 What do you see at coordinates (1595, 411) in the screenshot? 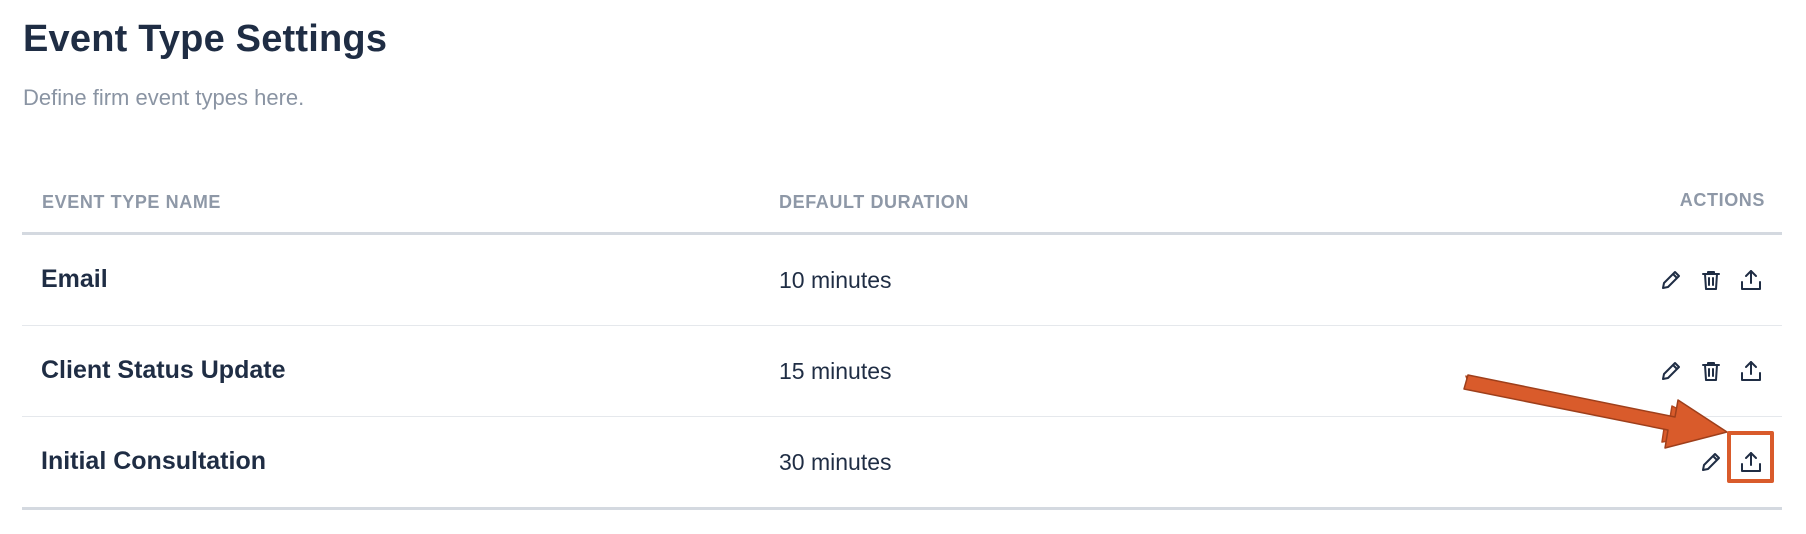
I see `annotation-arrow` at bounding box center [1595, 411].